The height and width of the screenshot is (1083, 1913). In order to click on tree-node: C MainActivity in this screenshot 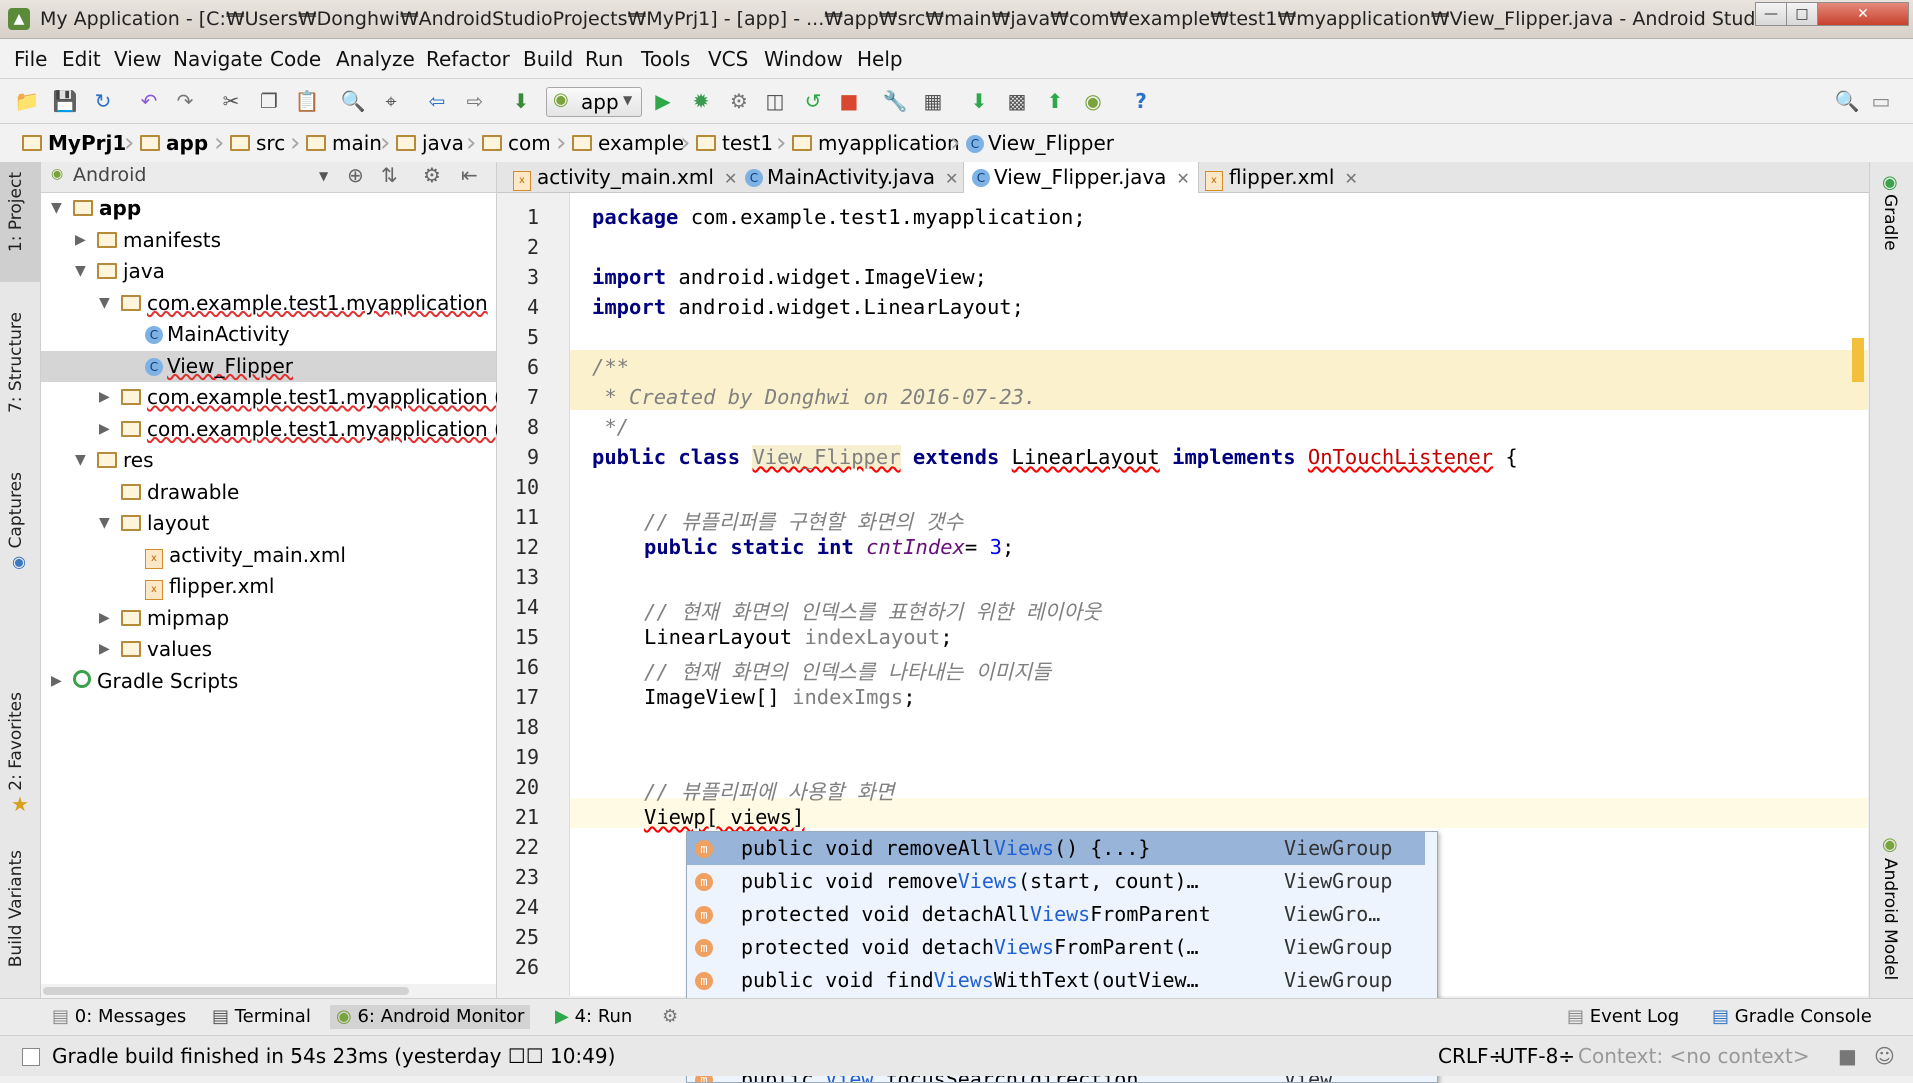, I will do `click(268, 334)`.